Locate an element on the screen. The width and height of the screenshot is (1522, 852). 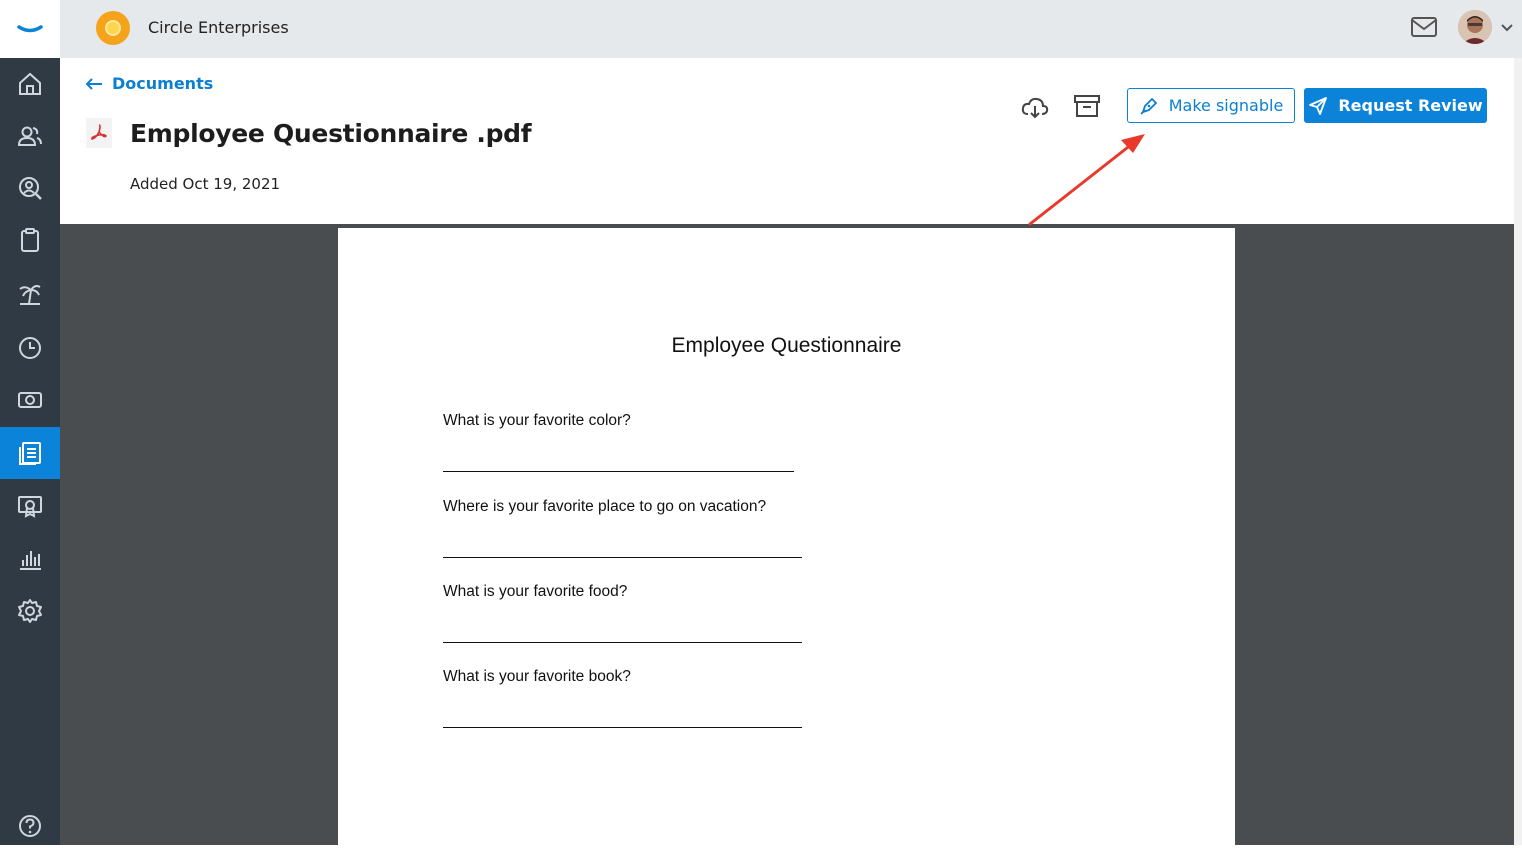
arrow-left-icon is located at coordinates (93, 83).